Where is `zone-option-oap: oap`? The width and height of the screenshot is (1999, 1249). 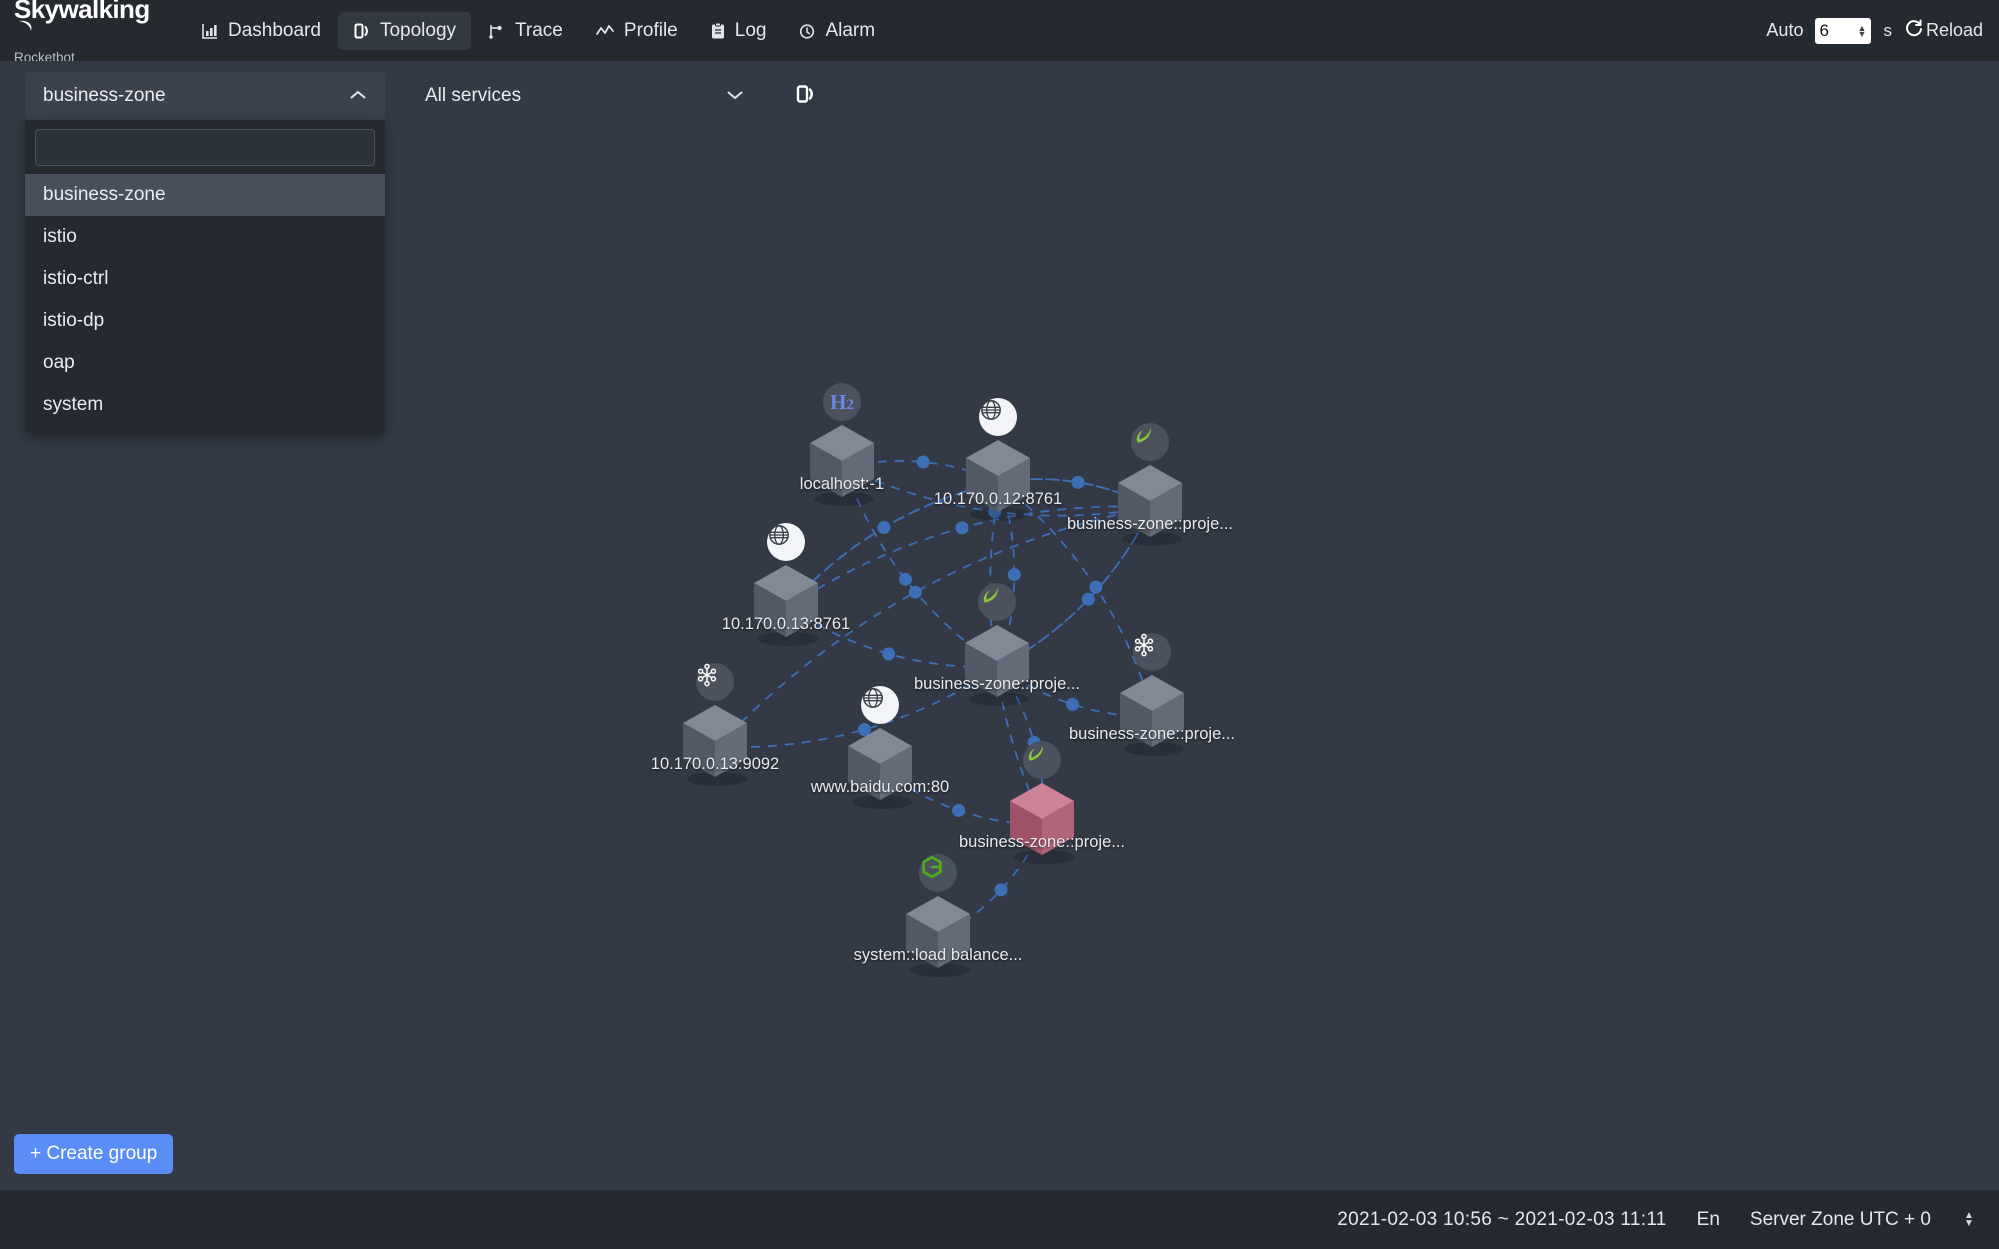 zone-option-oap: oap is located at coordinates (205, 363).